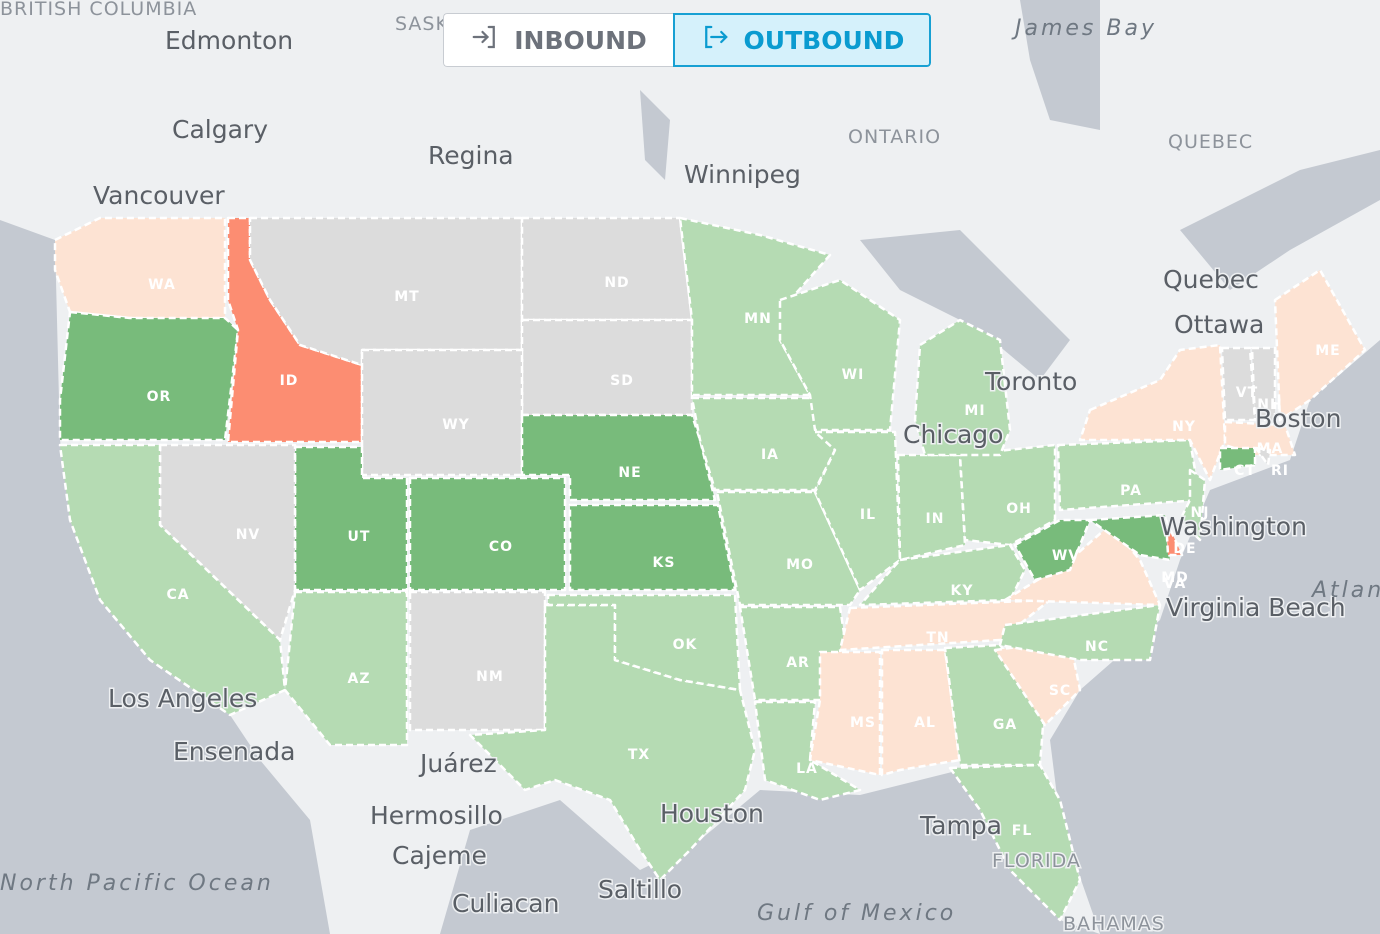 The width and height of the screenshot is (1380, 934). Describe the element at coordinates (953, 434) in the screenshot. I see `place-label: Chicago` at that location.